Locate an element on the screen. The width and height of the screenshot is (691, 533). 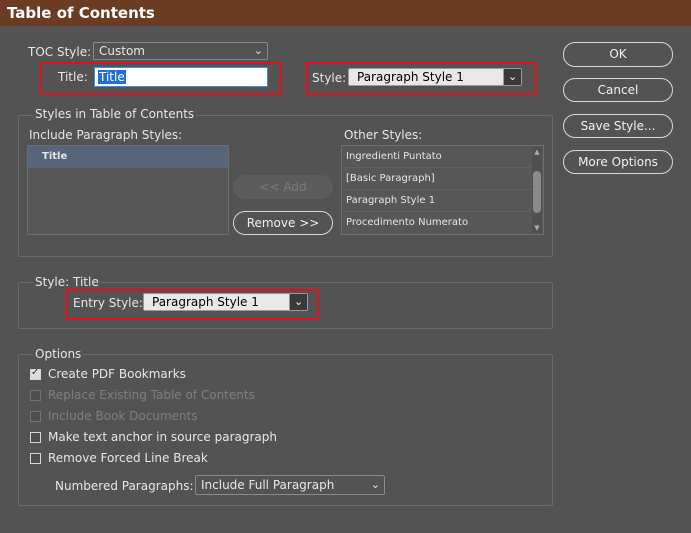
list-item: Ingredienti Puntato is located at coordinates (442, 157).